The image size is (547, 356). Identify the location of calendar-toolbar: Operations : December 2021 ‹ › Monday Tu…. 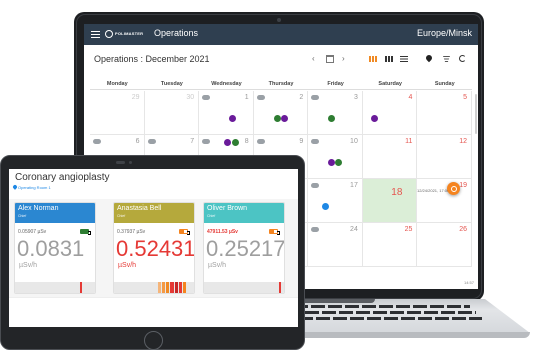
(281, 67).